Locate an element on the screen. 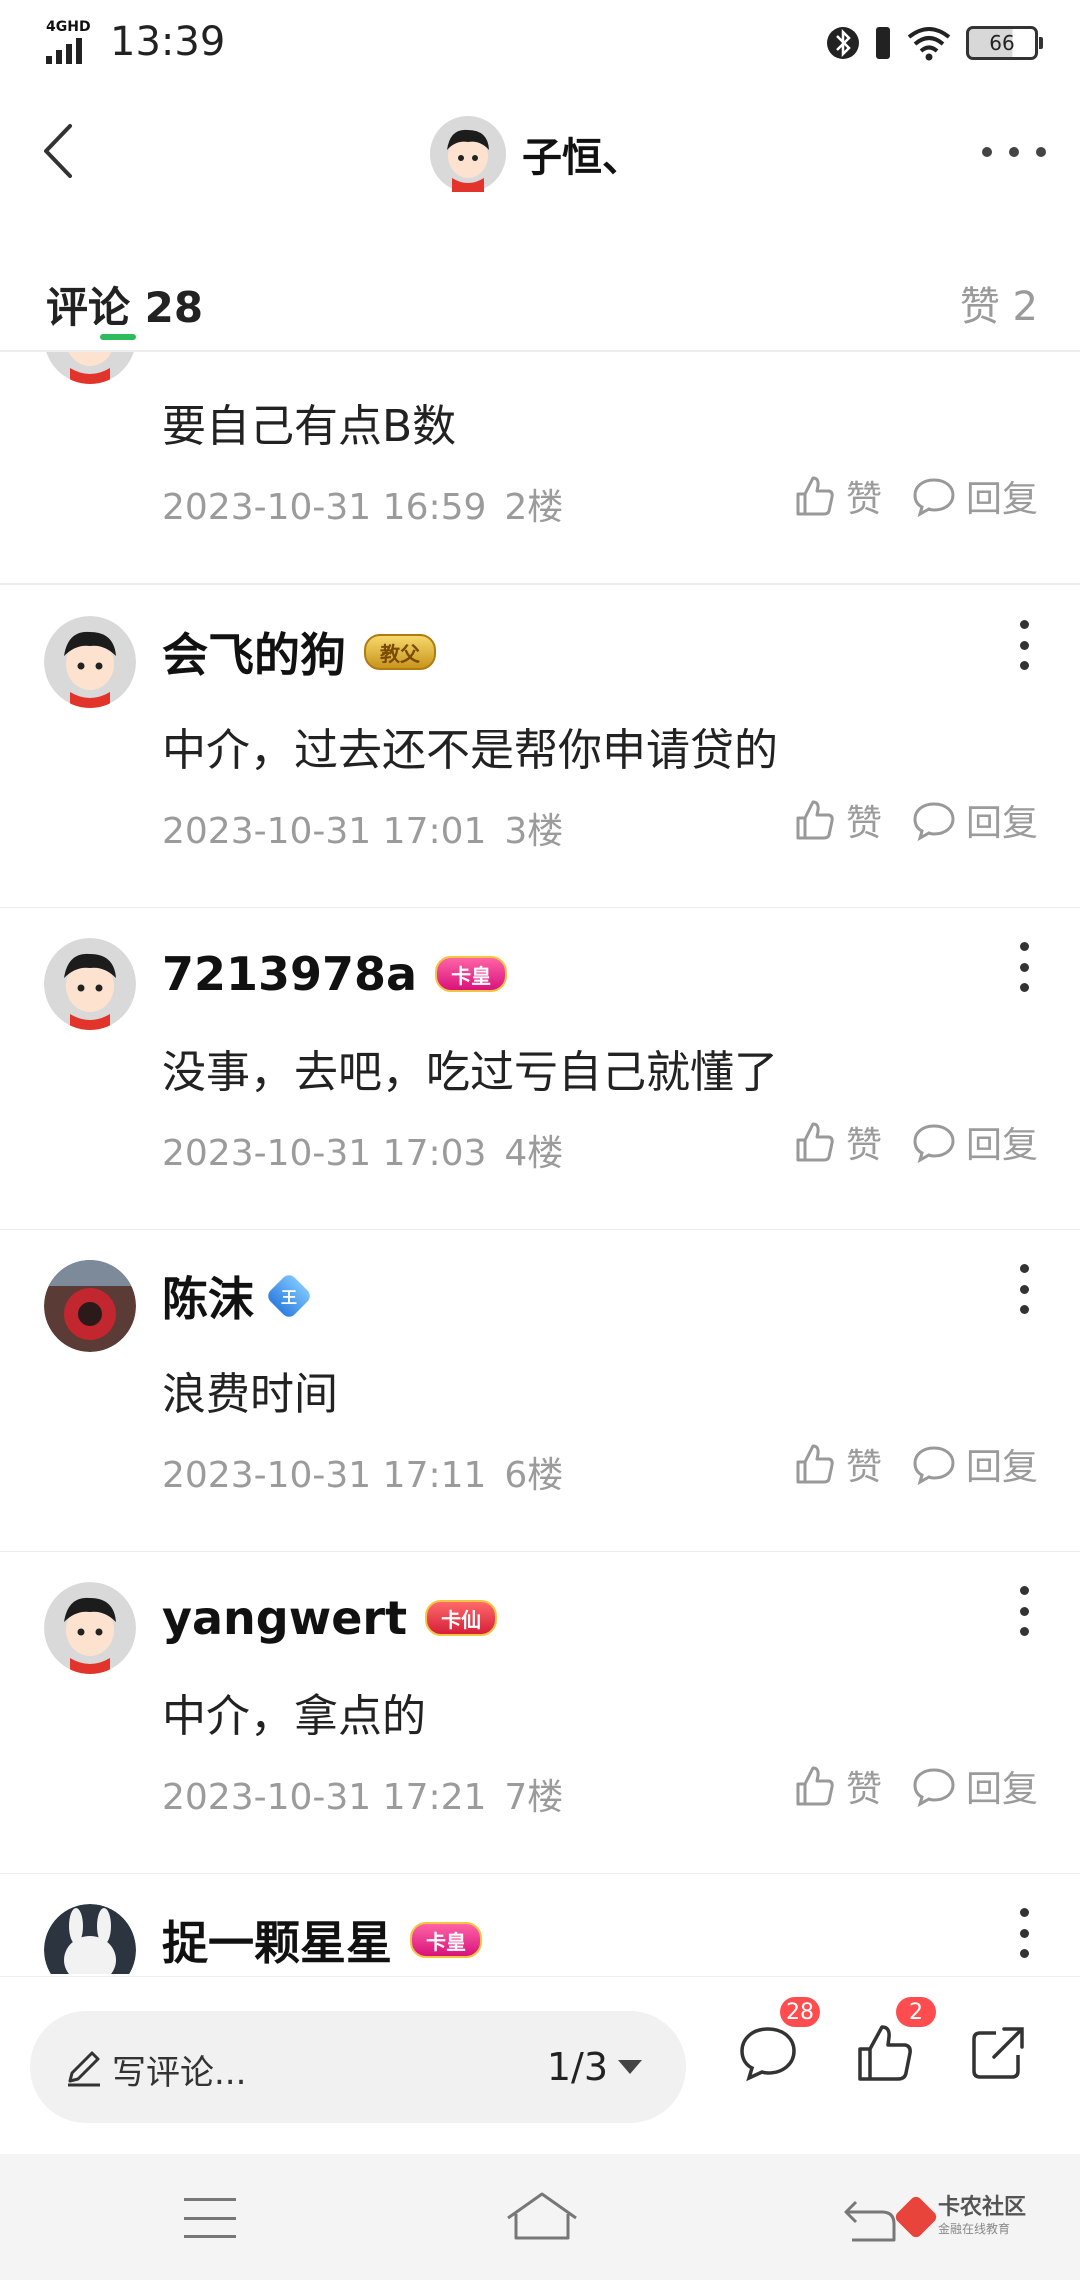 The height and width of the screenshot is (2280, 1080). comment-text: 中介，过去还不是帮你申请贷的 is located at coordinates (470, 750).